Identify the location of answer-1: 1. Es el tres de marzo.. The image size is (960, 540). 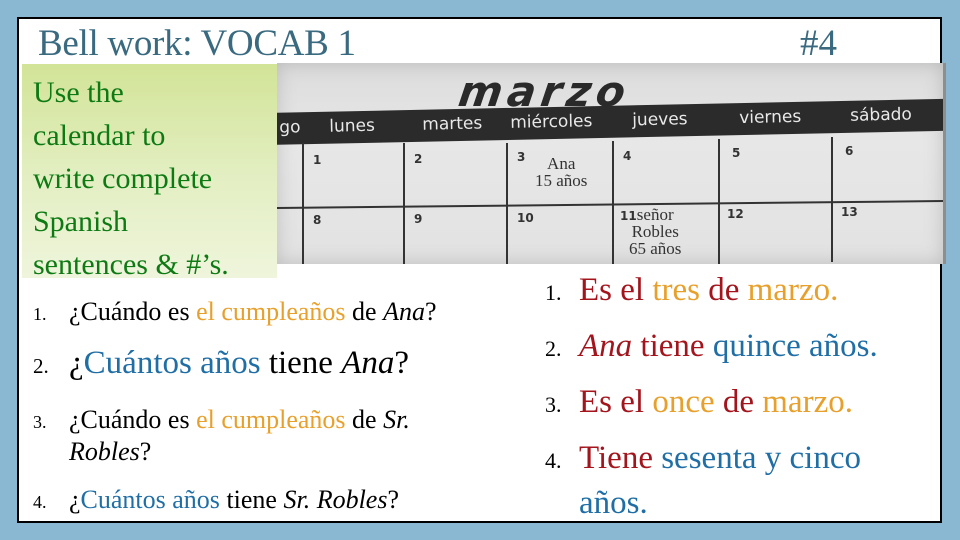
(691, 291).